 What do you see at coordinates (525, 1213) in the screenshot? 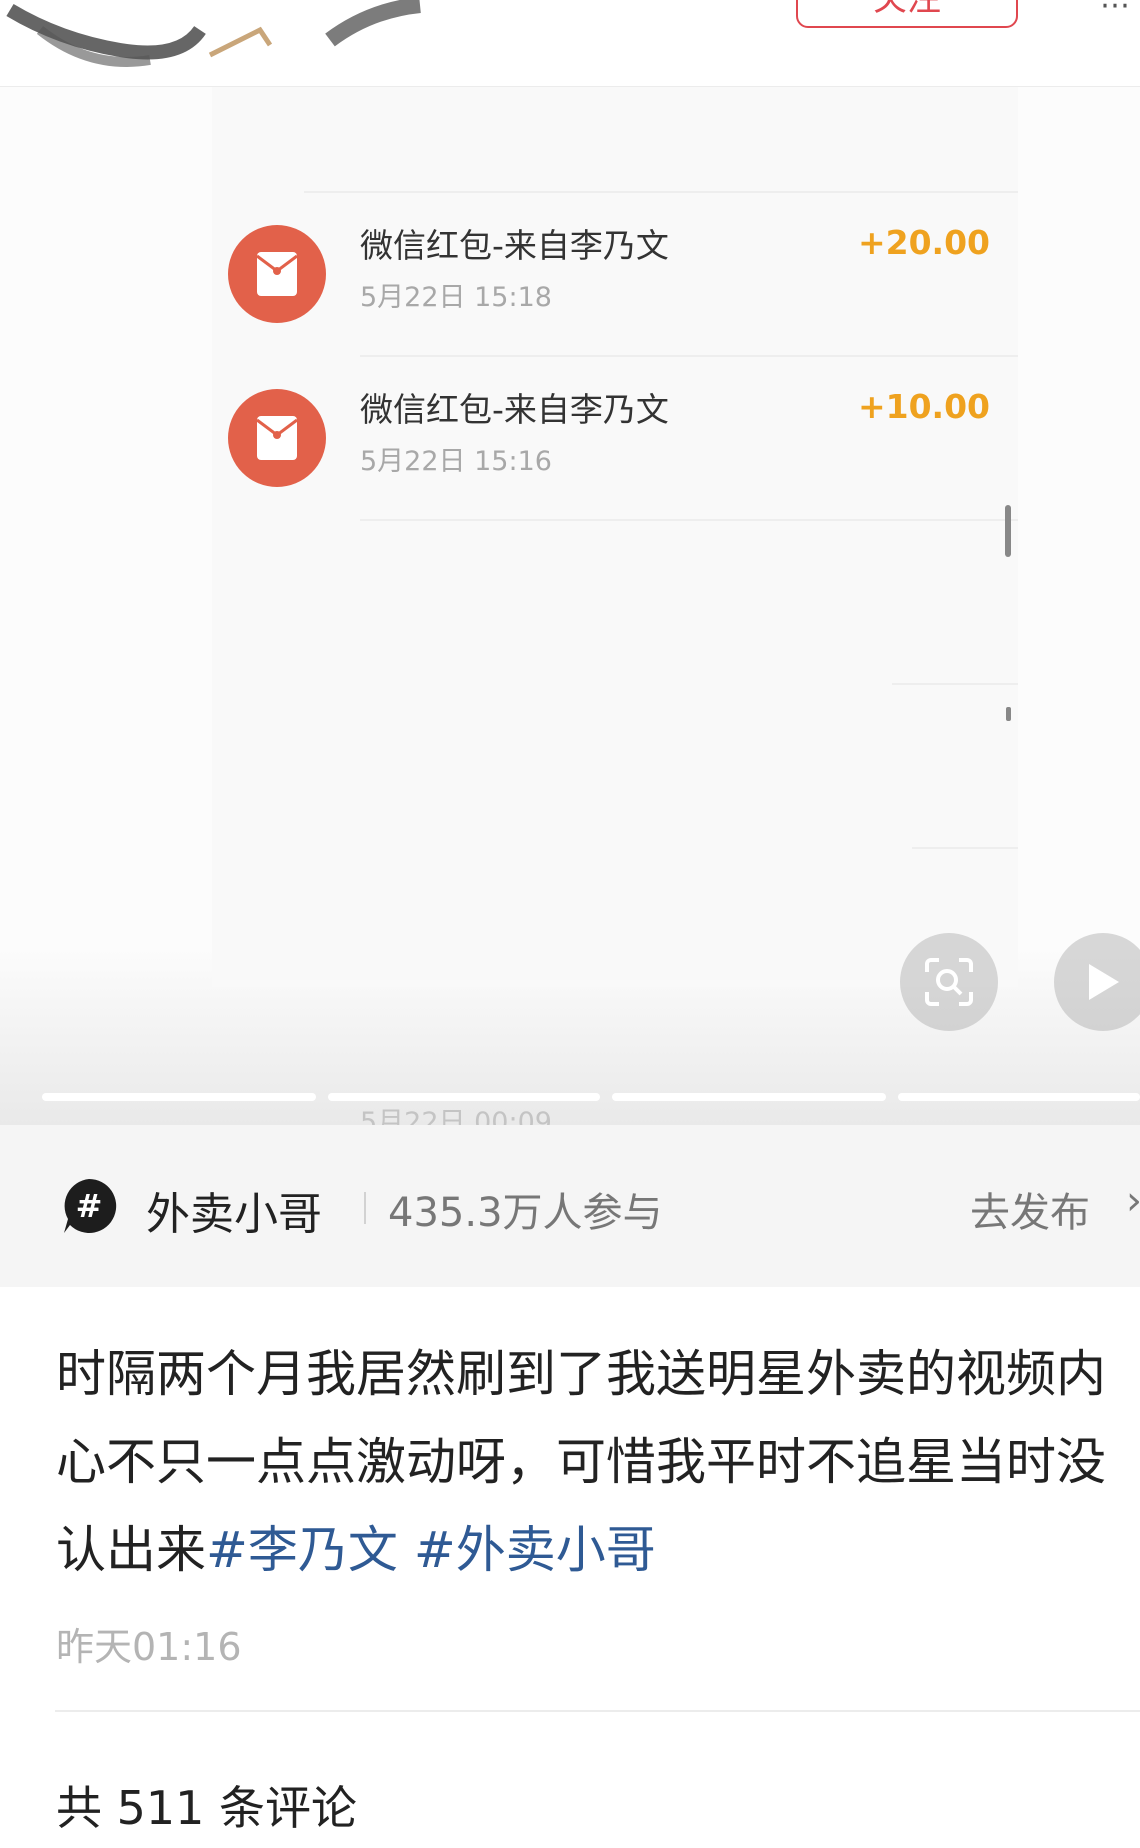
I see `topic-participants: 435.3万人参与` at bounding box center [525, 1213].